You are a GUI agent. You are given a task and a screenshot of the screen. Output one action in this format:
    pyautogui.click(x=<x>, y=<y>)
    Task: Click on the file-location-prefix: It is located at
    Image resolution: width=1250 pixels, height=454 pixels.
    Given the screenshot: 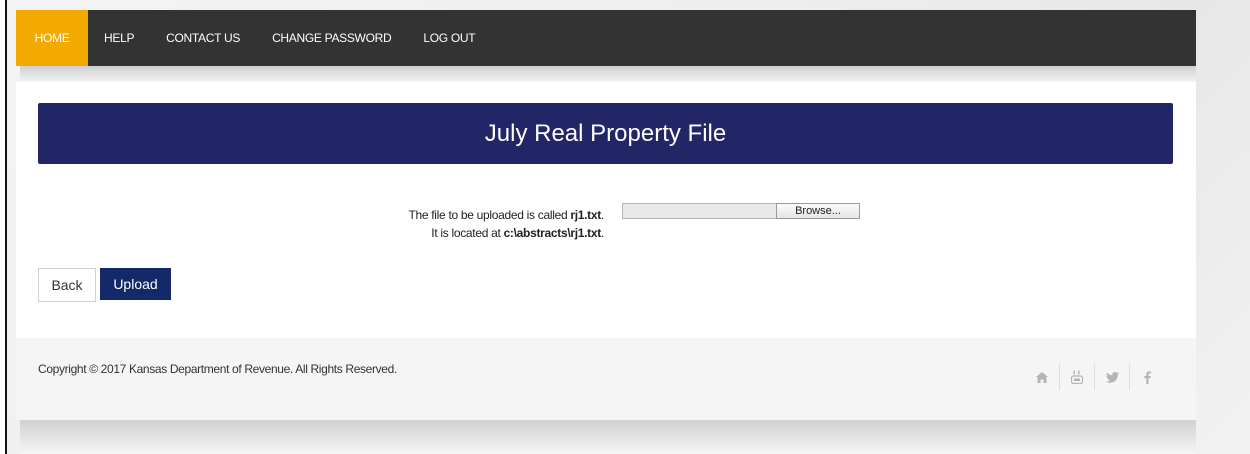 What is the action you would take?
    pyautogui.click(x=467, y=233)
    